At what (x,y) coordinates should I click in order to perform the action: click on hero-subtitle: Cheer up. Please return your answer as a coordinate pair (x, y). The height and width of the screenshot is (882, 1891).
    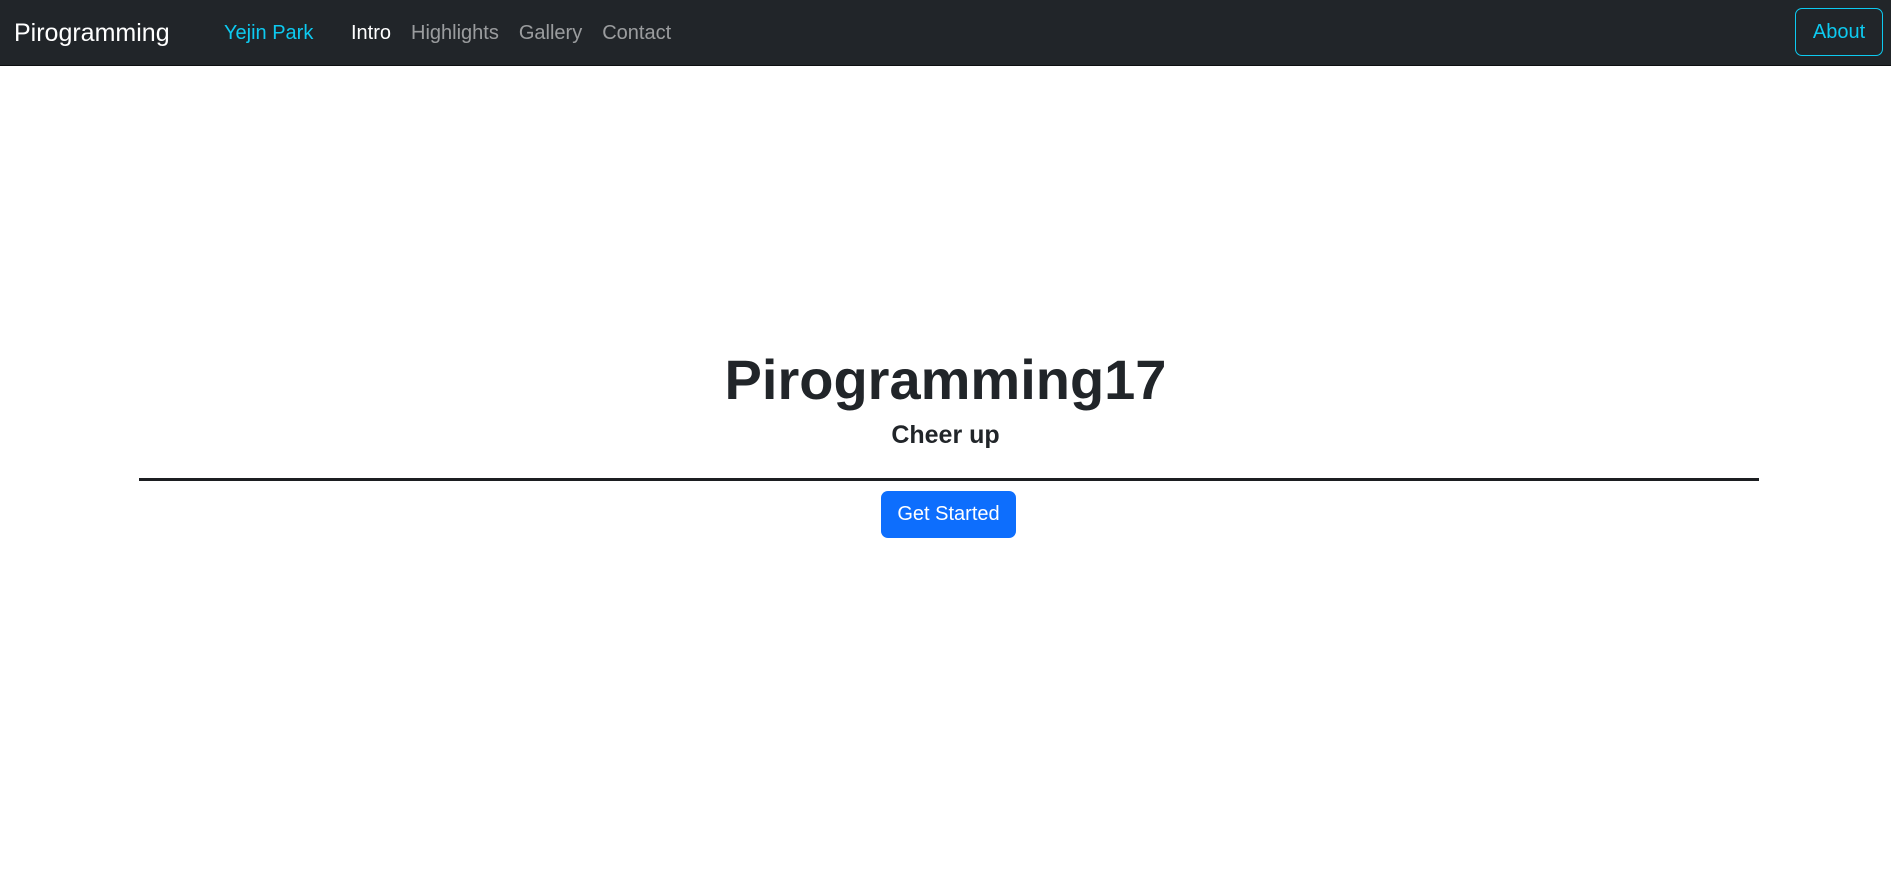
    Looking at the image, I should click on (945, 435).